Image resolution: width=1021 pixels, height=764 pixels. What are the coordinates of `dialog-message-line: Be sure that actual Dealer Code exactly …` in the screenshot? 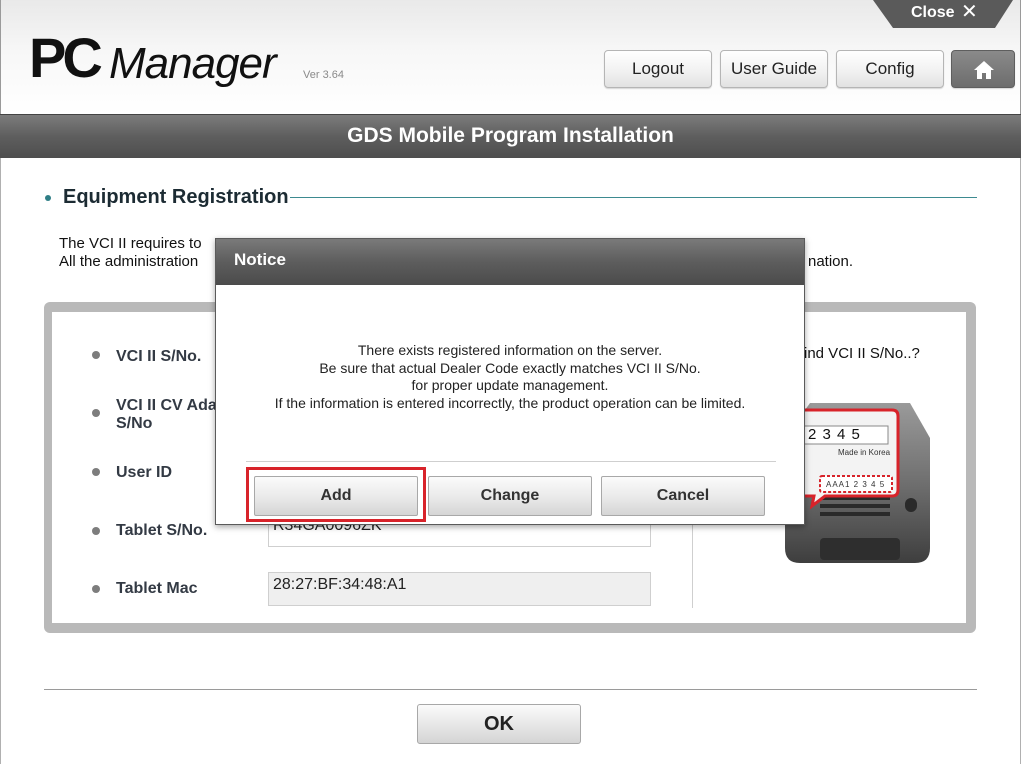 It's located at (510, 367).